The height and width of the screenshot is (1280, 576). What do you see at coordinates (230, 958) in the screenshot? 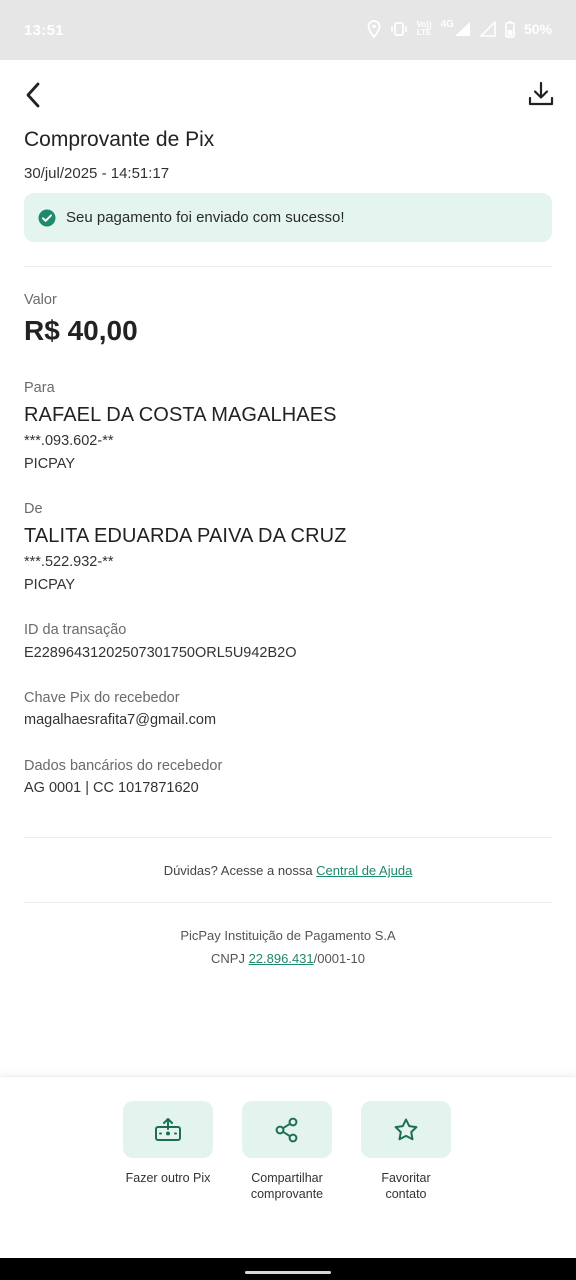
I see `cnpj-prefix: CNPJ` at bounding box center [230, 958].